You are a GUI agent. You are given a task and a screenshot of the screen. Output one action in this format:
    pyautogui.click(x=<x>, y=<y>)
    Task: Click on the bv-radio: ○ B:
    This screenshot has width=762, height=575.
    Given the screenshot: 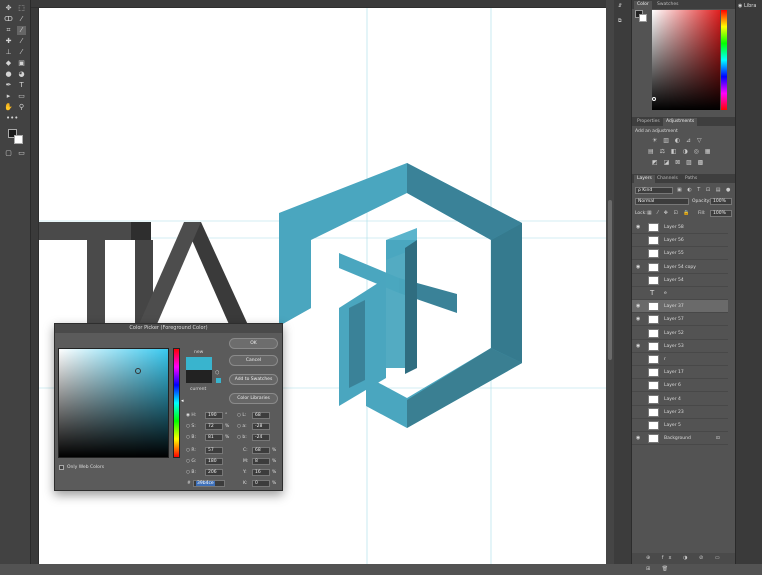 What is the action you would take?
    pyautogui.click(x=191, y=437)
    